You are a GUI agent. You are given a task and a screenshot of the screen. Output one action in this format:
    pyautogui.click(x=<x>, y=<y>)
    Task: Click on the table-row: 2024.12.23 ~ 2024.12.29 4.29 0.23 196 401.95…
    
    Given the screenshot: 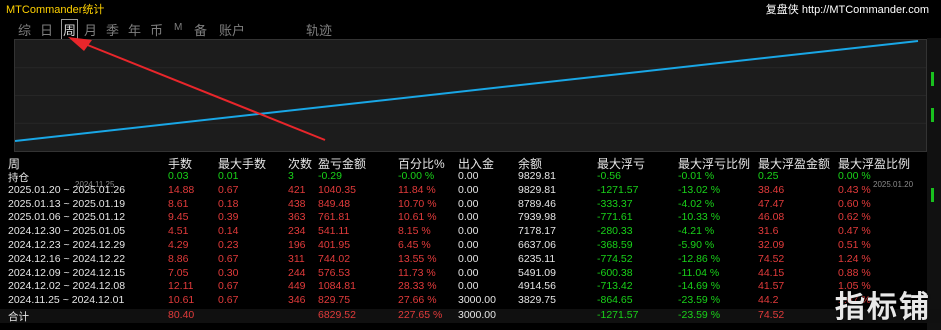 What is the action you would take?
    pyautogui.click(x=470, y=246)
    